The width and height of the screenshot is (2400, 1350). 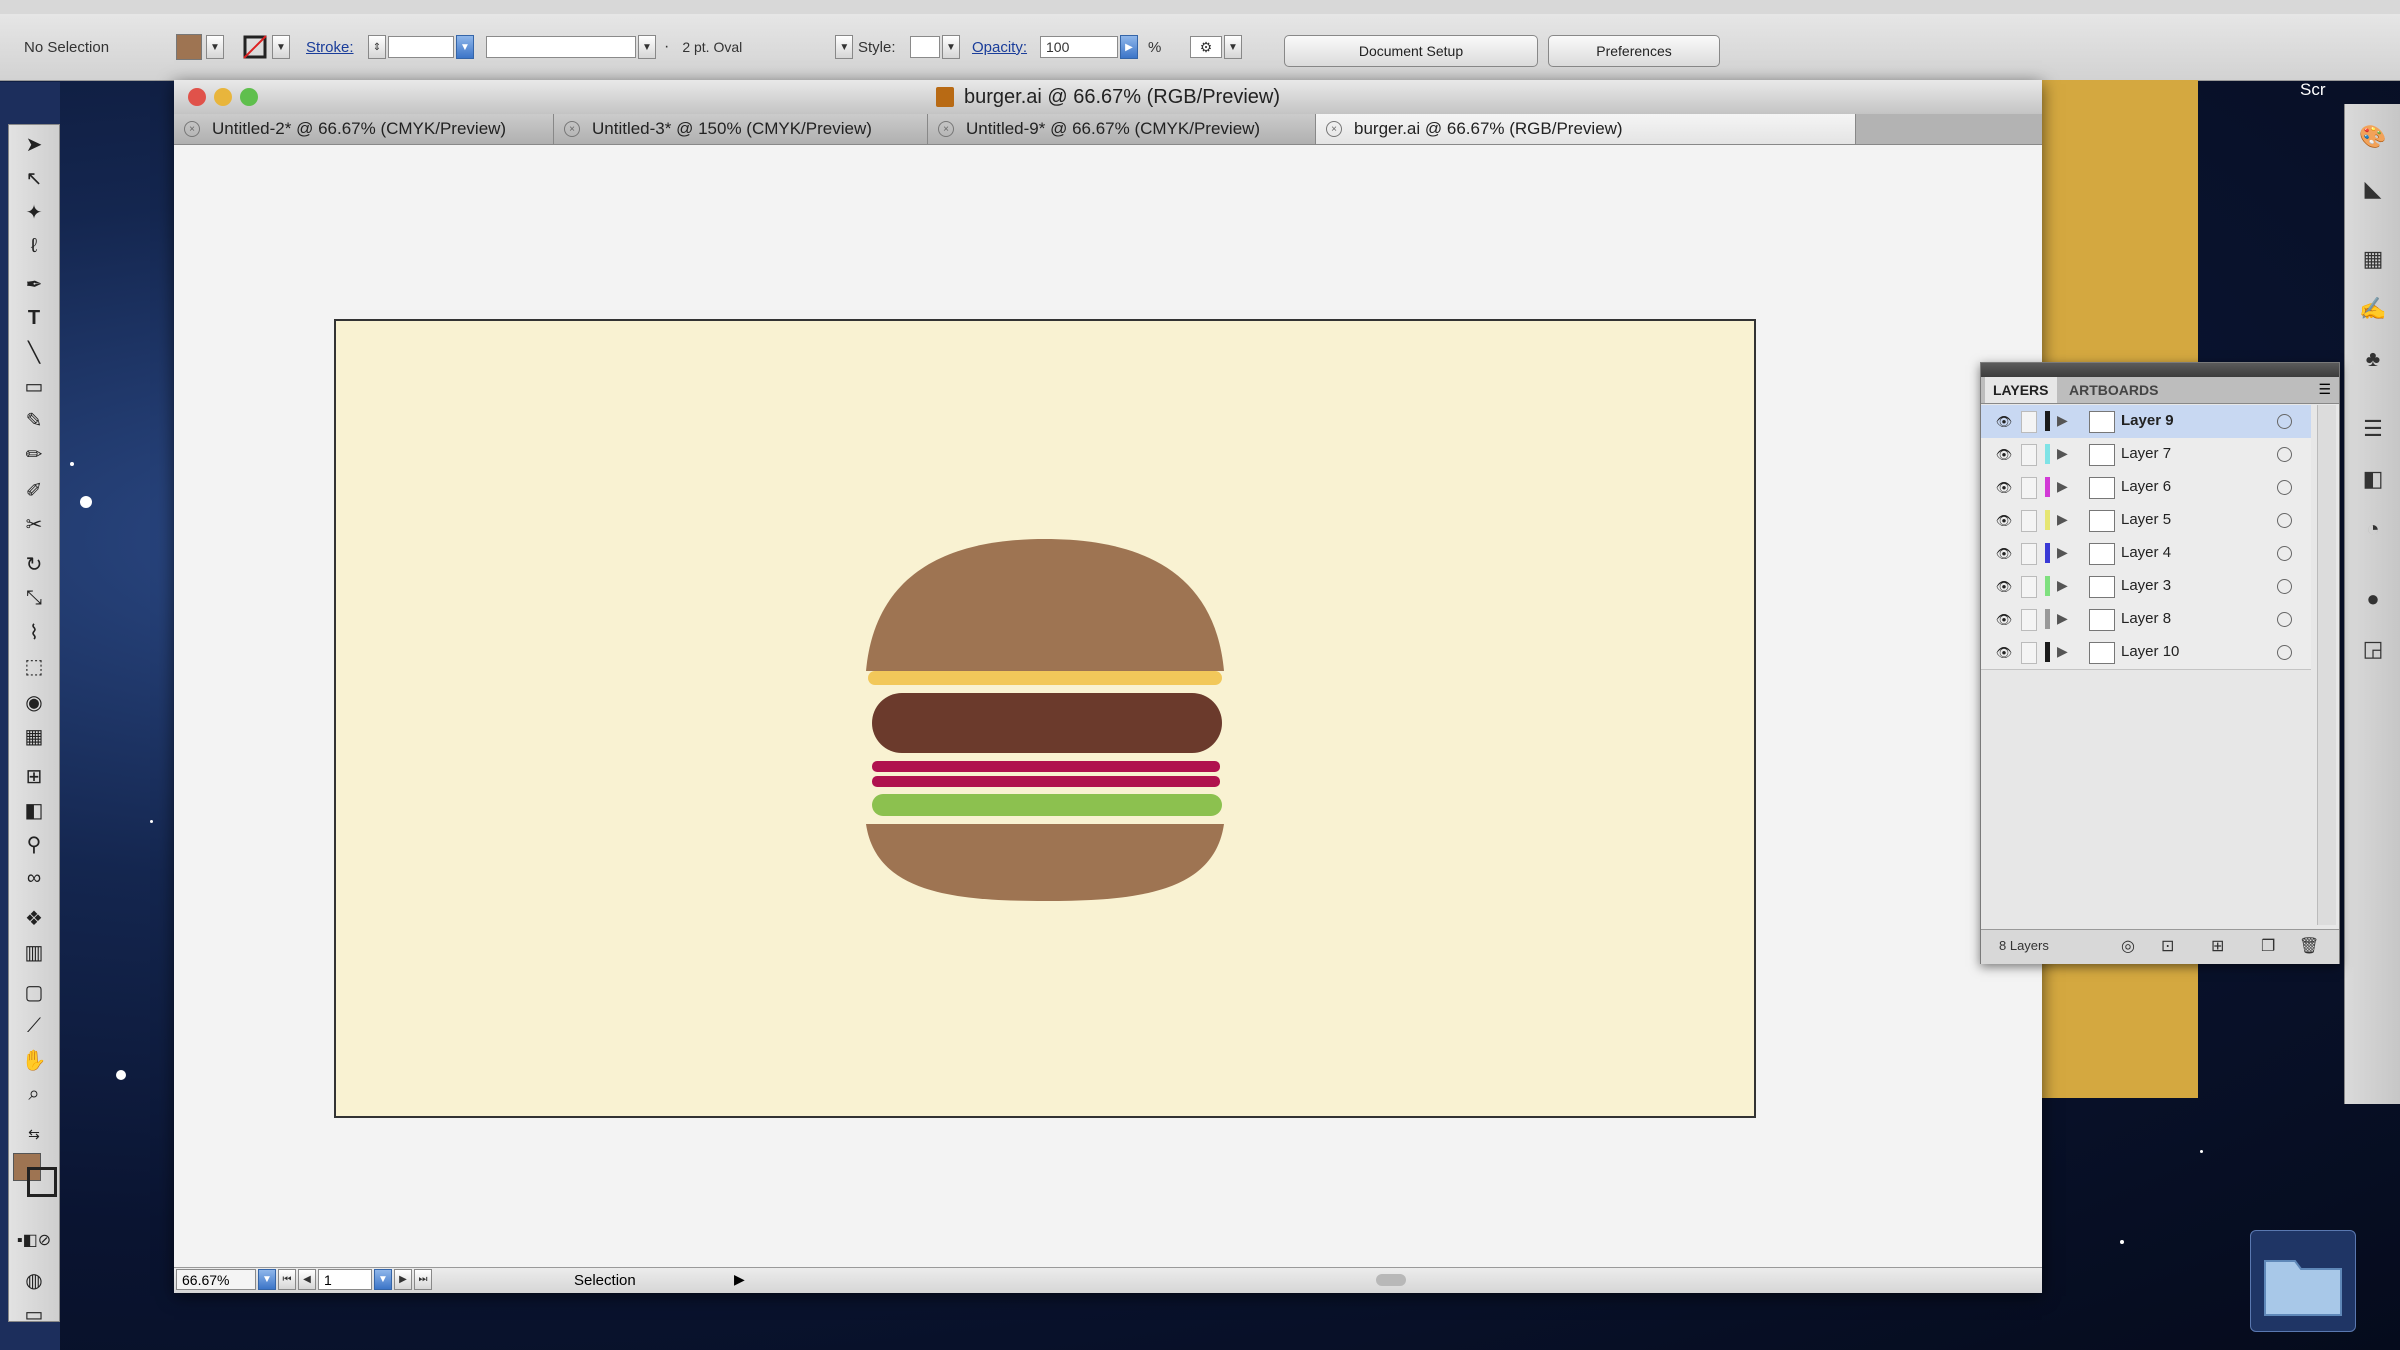 I want to click on blob-brush-tool-icon: ✐, so click(x=34, y=490).